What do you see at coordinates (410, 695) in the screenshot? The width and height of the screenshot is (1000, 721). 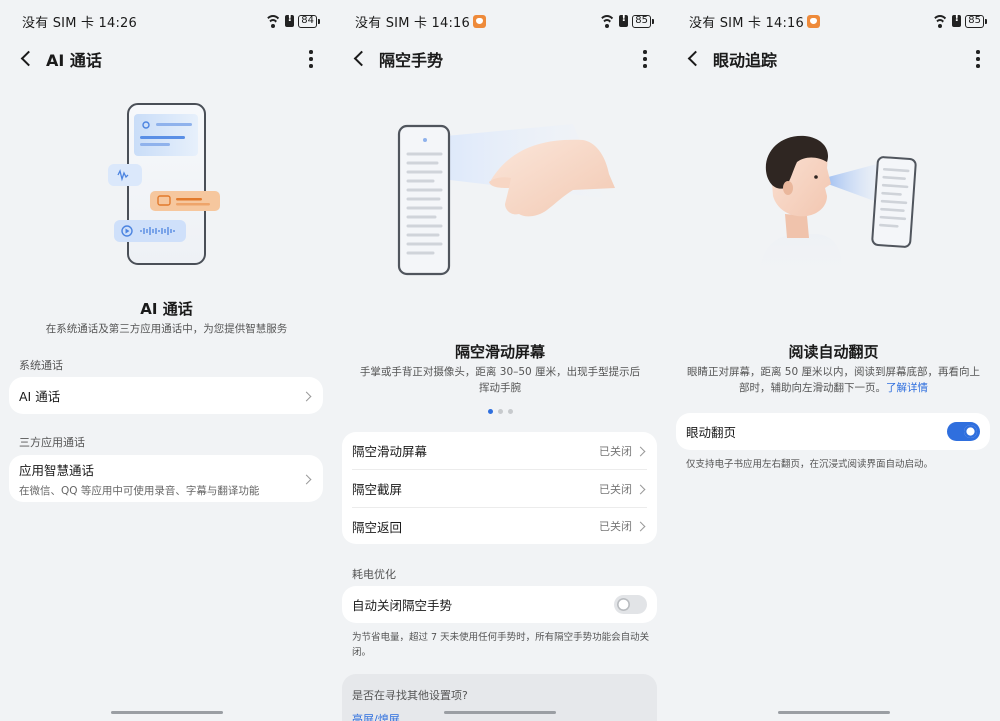 I see `suggestion-question: 是否在寻找其他设置项?` at bounding box center [410, 695].